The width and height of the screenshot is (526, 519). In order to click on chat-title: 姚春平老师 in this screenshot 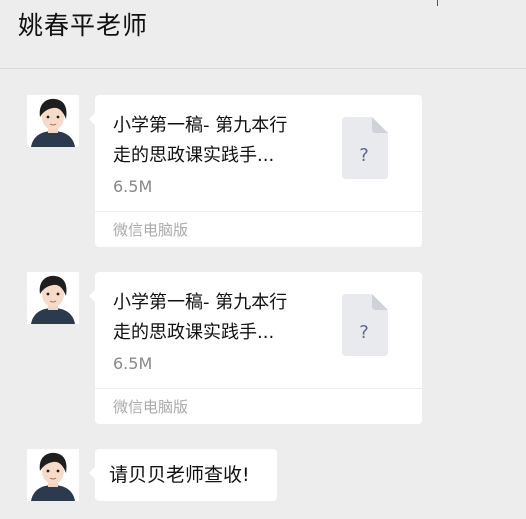, I will do `click(83, 25)`.